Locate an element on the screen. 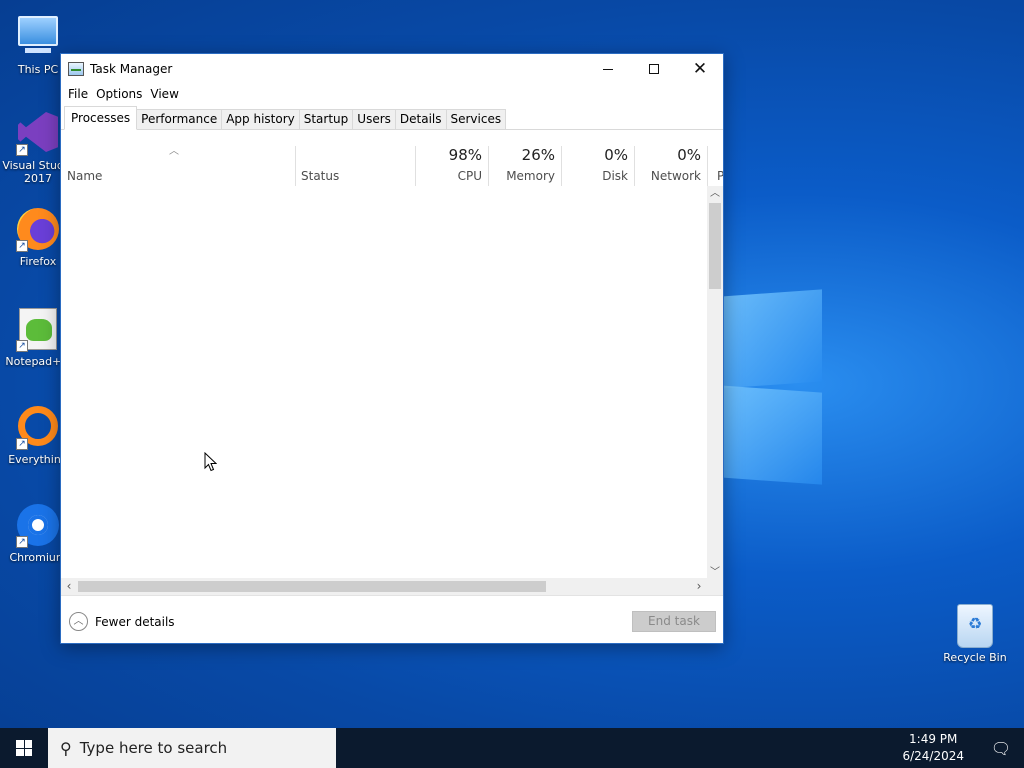 The image size is (1024, 768). horizontal-scrollbar: ‹ › is located at coordinates (392, 586).